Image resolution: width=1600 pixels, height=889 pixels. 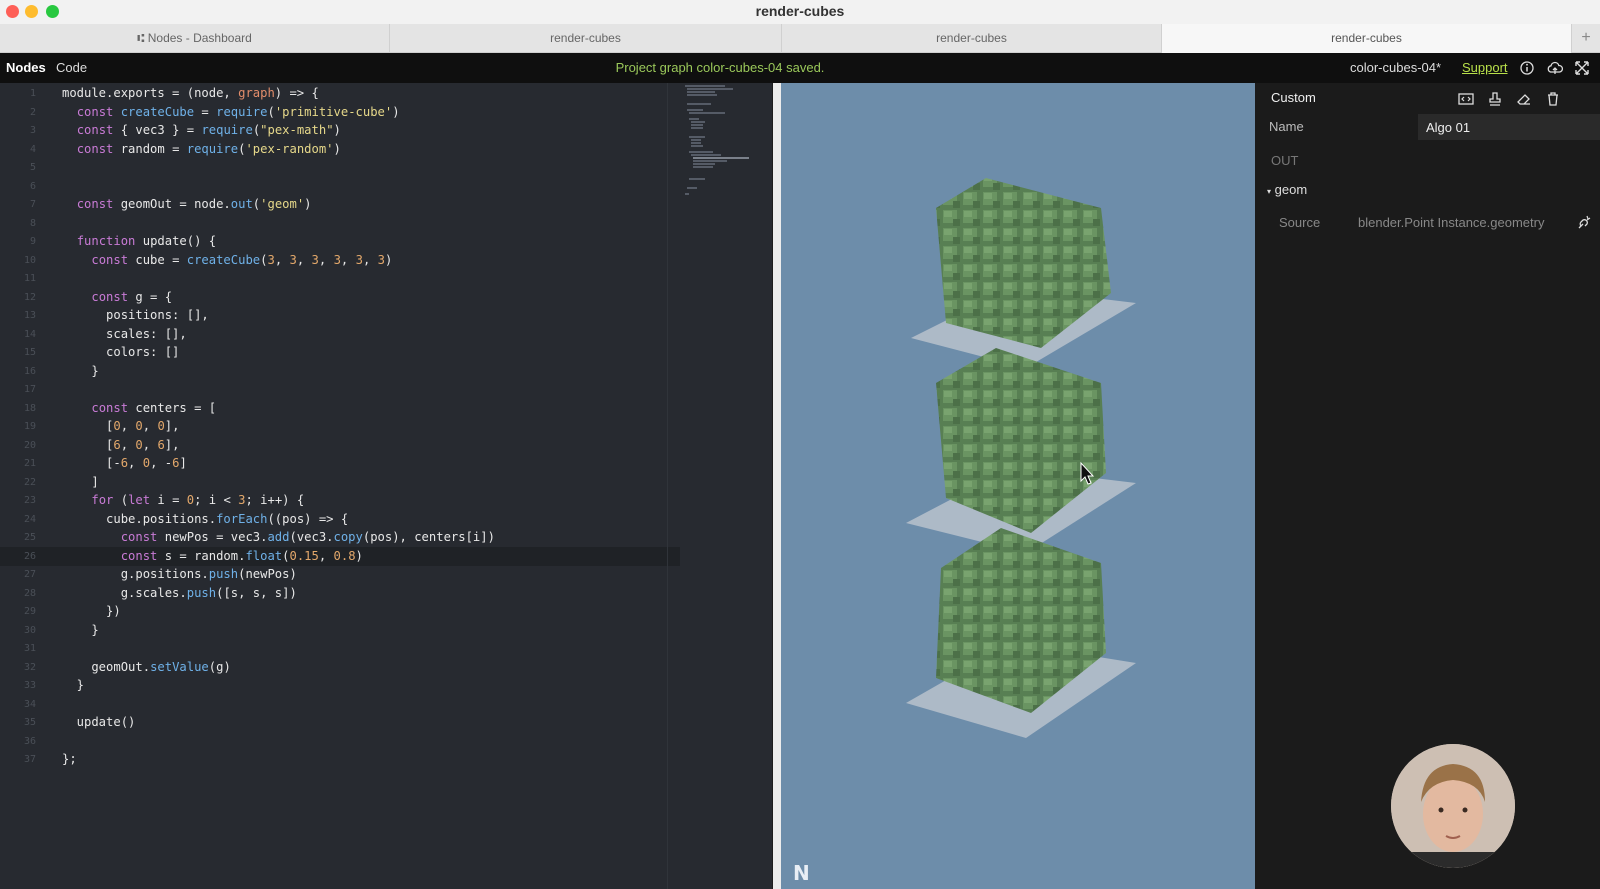 I want to click on code-line: 22 ], so click(x=340, y=482).